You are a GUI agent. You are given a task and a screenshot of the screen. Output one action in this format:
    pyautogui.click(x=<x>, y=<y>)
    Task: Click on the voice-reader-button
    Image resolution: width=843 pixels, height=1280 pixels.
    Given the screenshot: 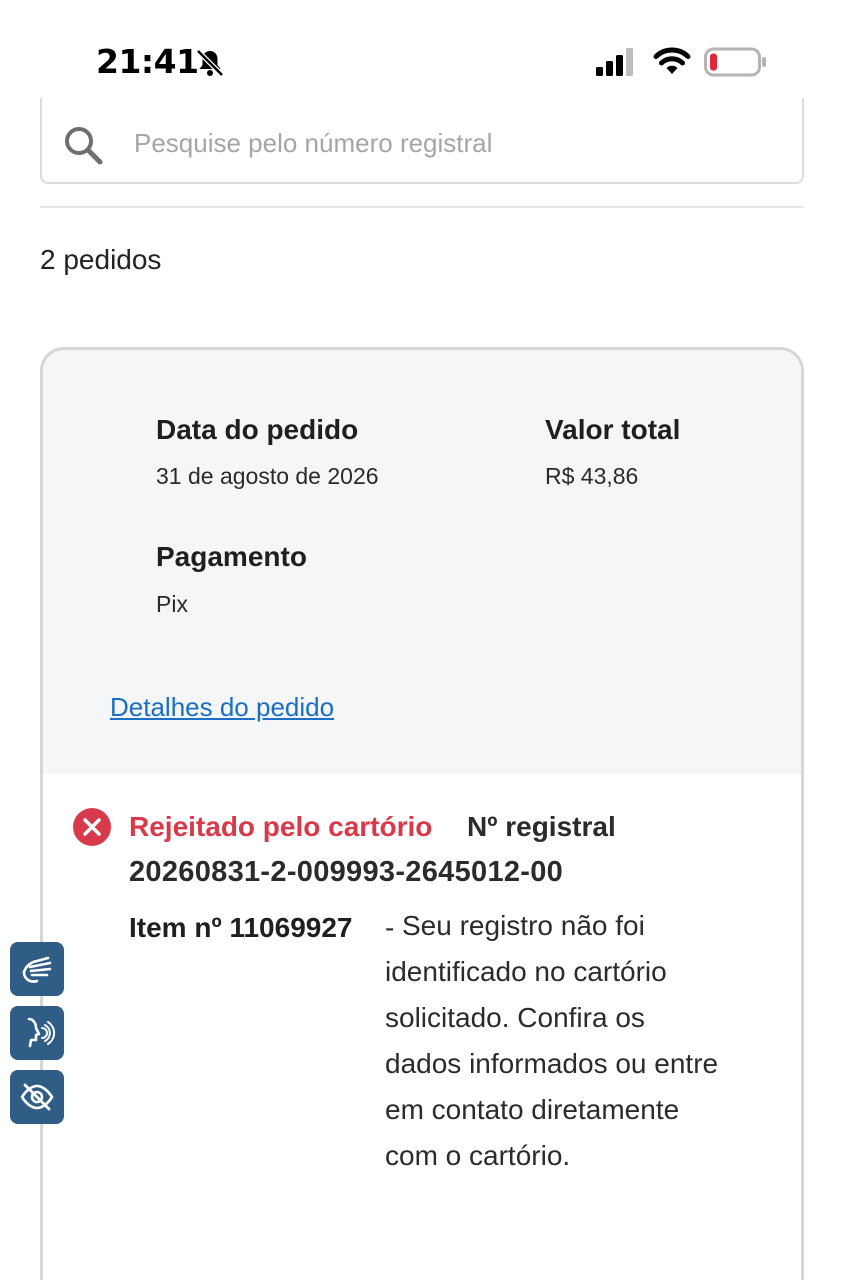 What is the action you would take?
    pyautogui.click(x=37, y=1033)
    